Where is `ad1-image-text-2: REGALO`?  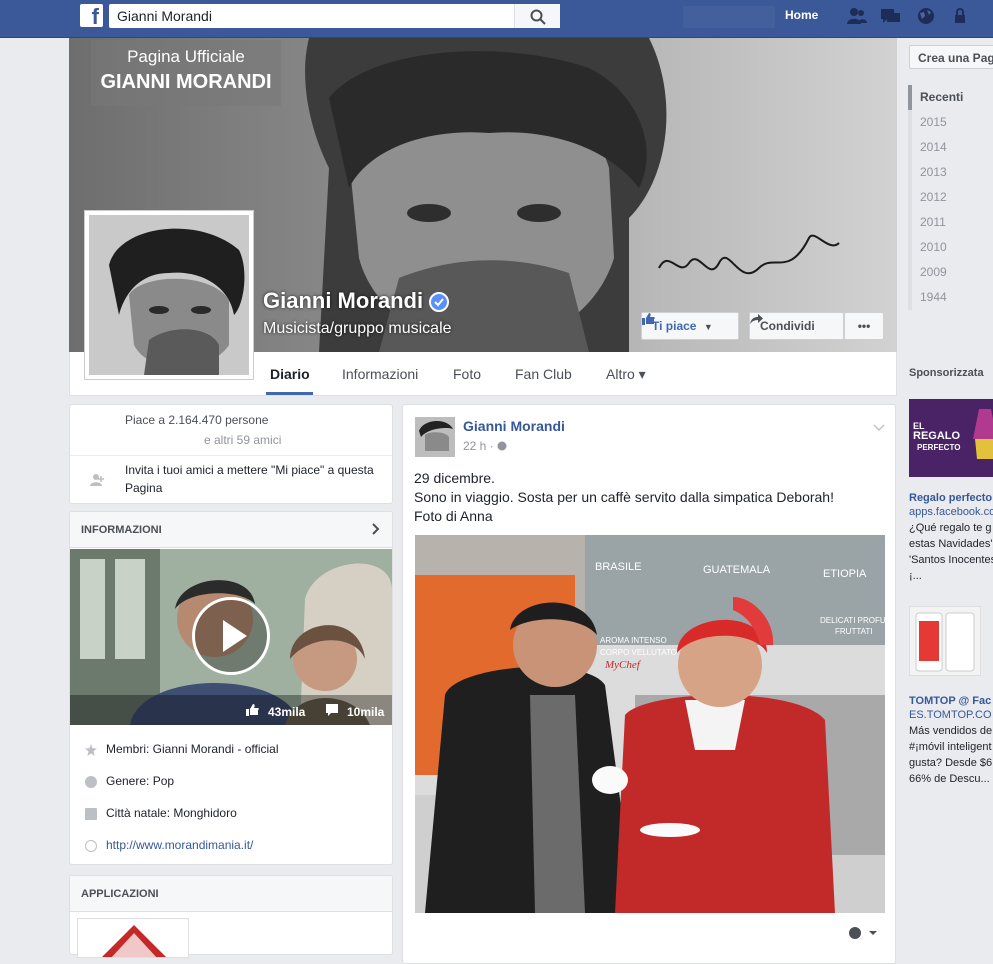 ad1-image-text-2: REGALO is located at coordinates (937, 436).